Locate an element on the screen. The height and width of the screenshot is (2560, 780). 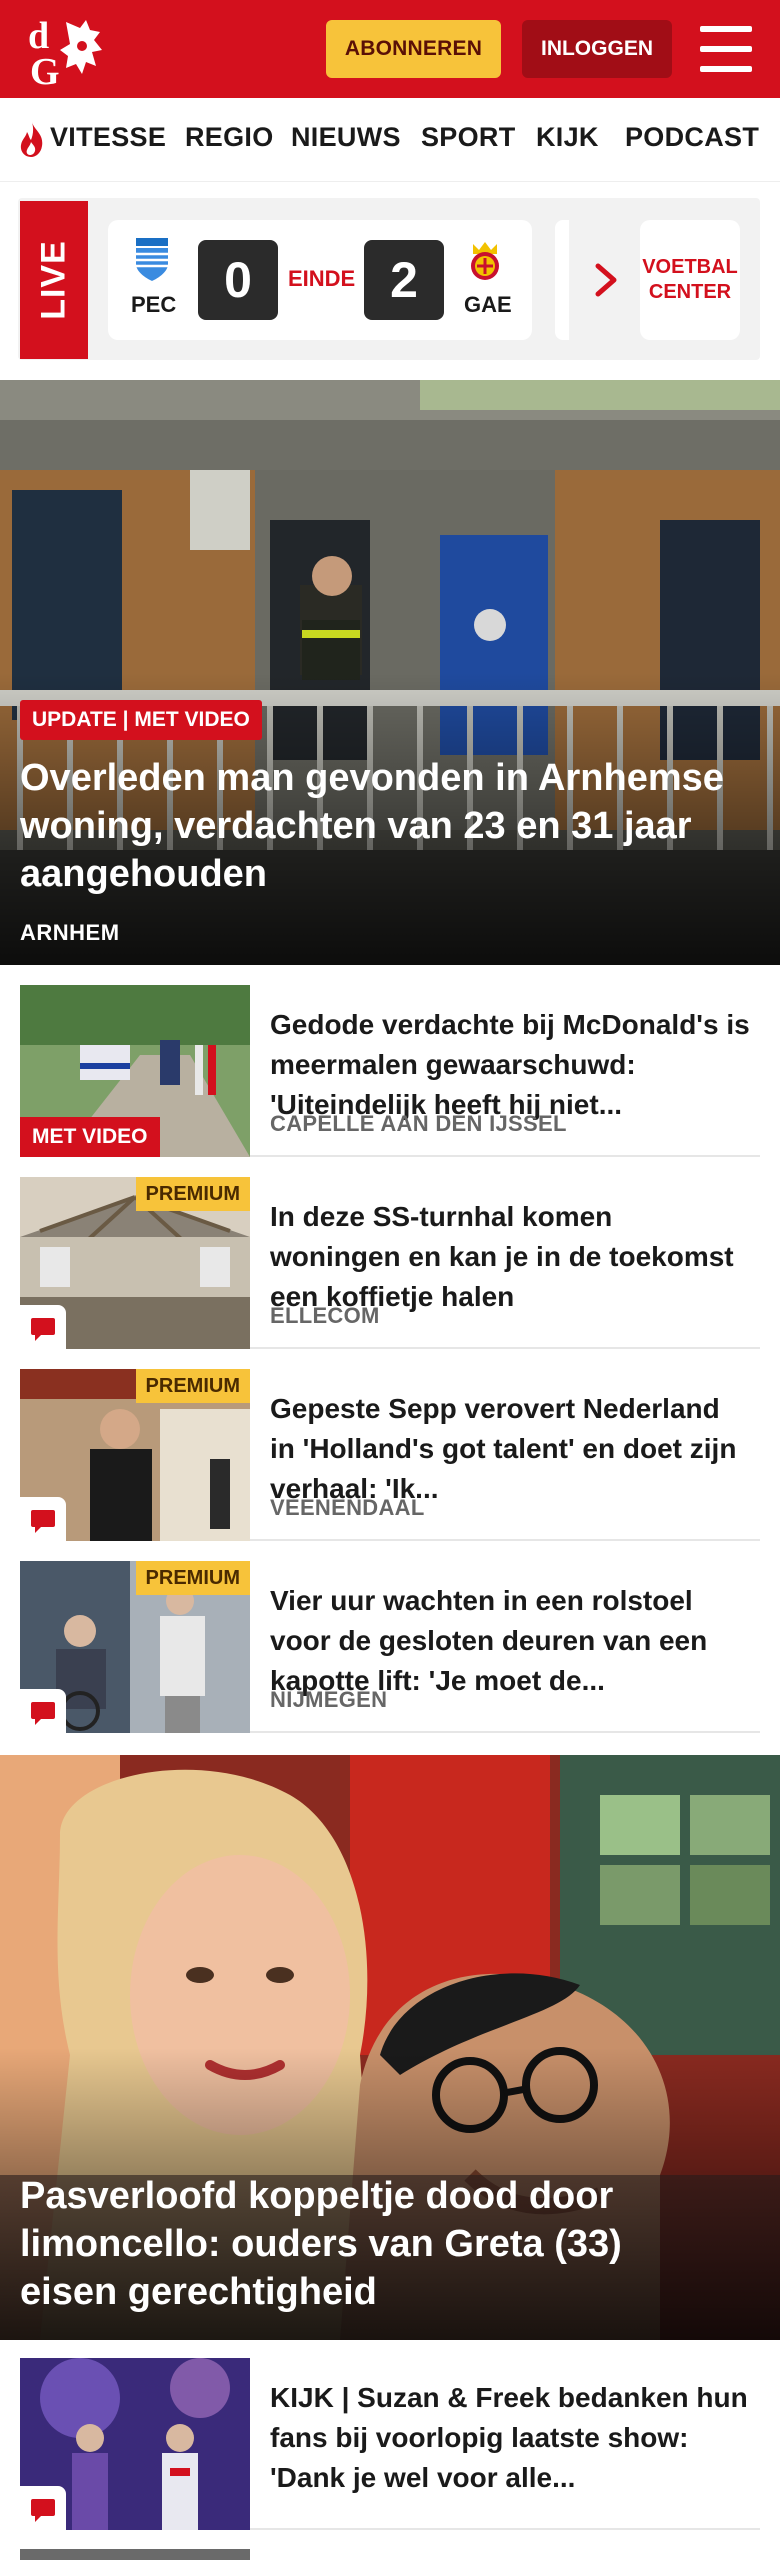
gae-crest-icon is located at coordinates (485, 261).